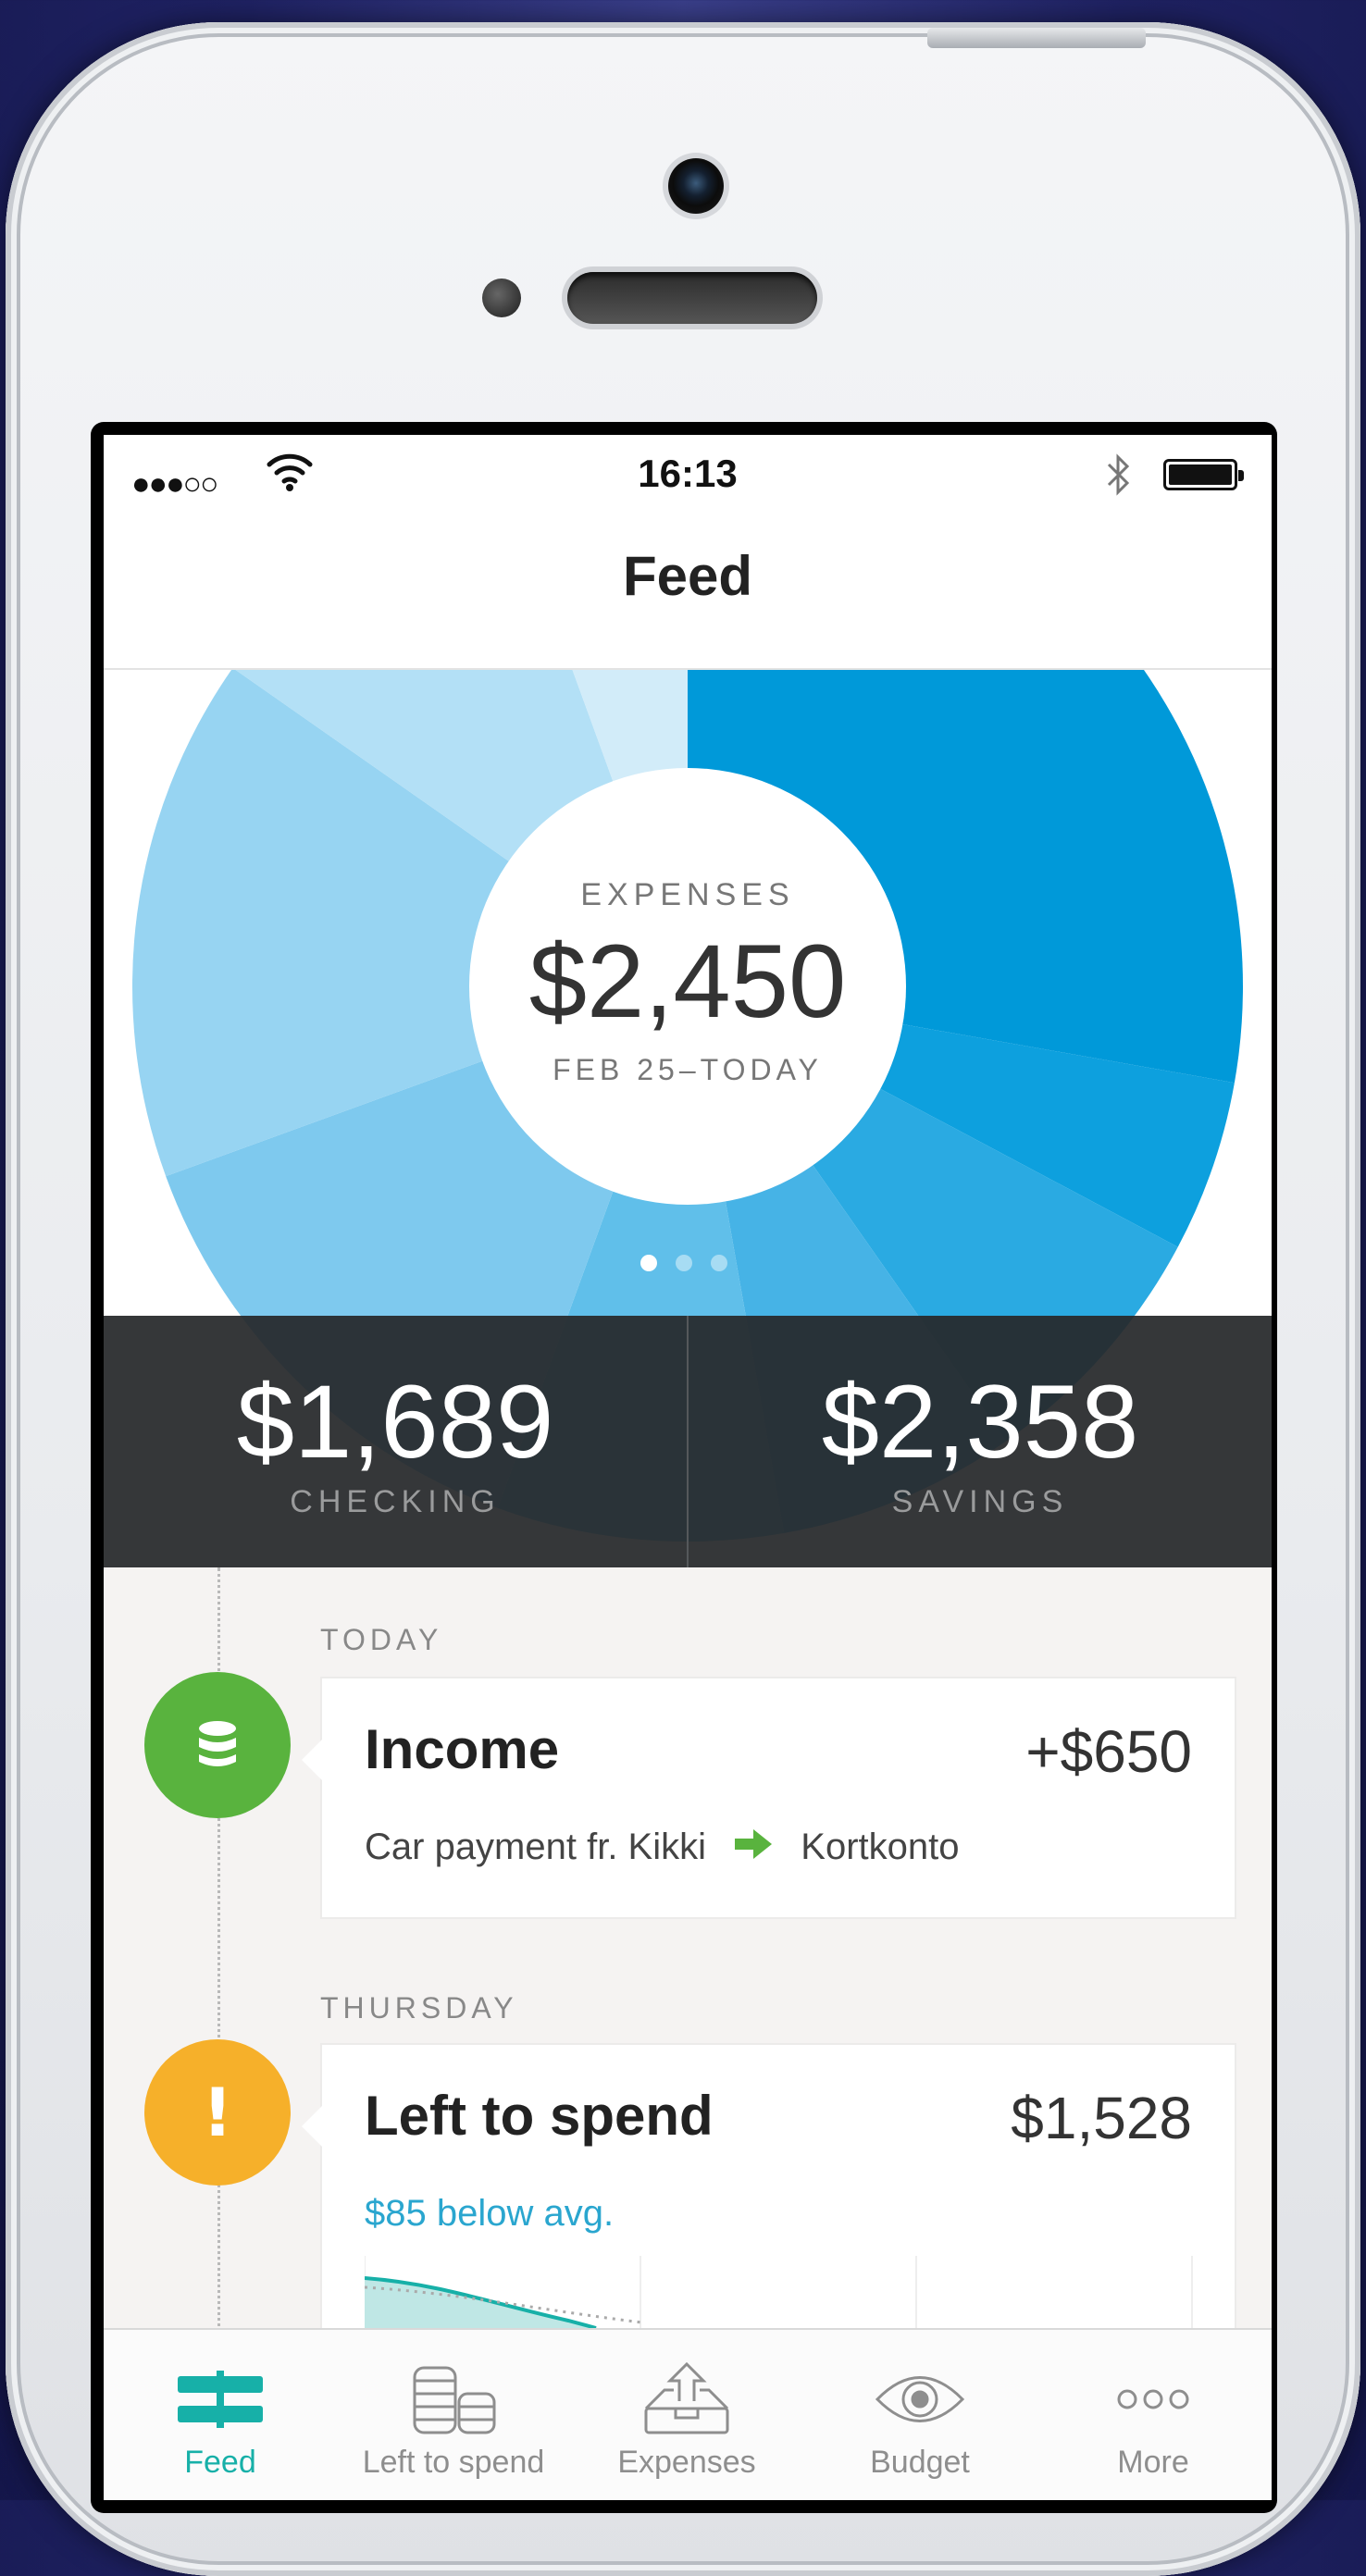 This screenshot has height=2576, width=1366. I want to click on left-to-spend-title: Left to spend, so click(539, 2116).